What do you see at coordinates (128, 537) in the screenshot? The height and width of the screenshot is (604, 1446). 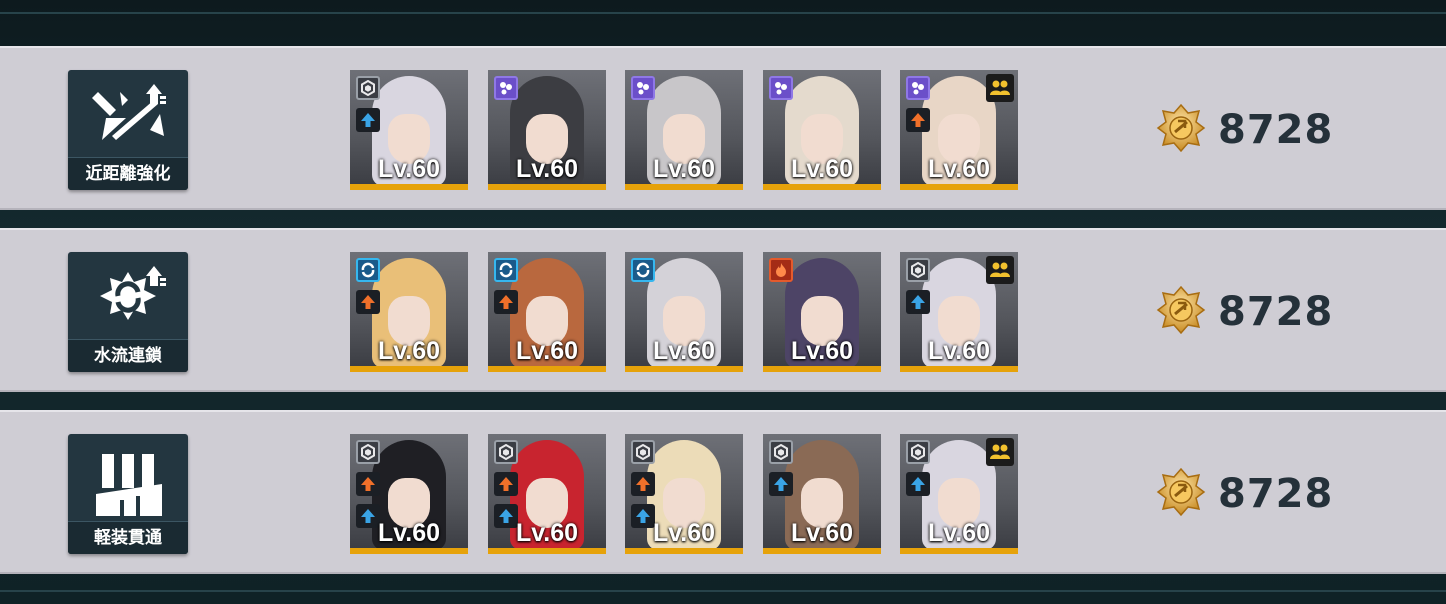 I see `skill-label: 軽装貫通` at bounding box center [128, 537].